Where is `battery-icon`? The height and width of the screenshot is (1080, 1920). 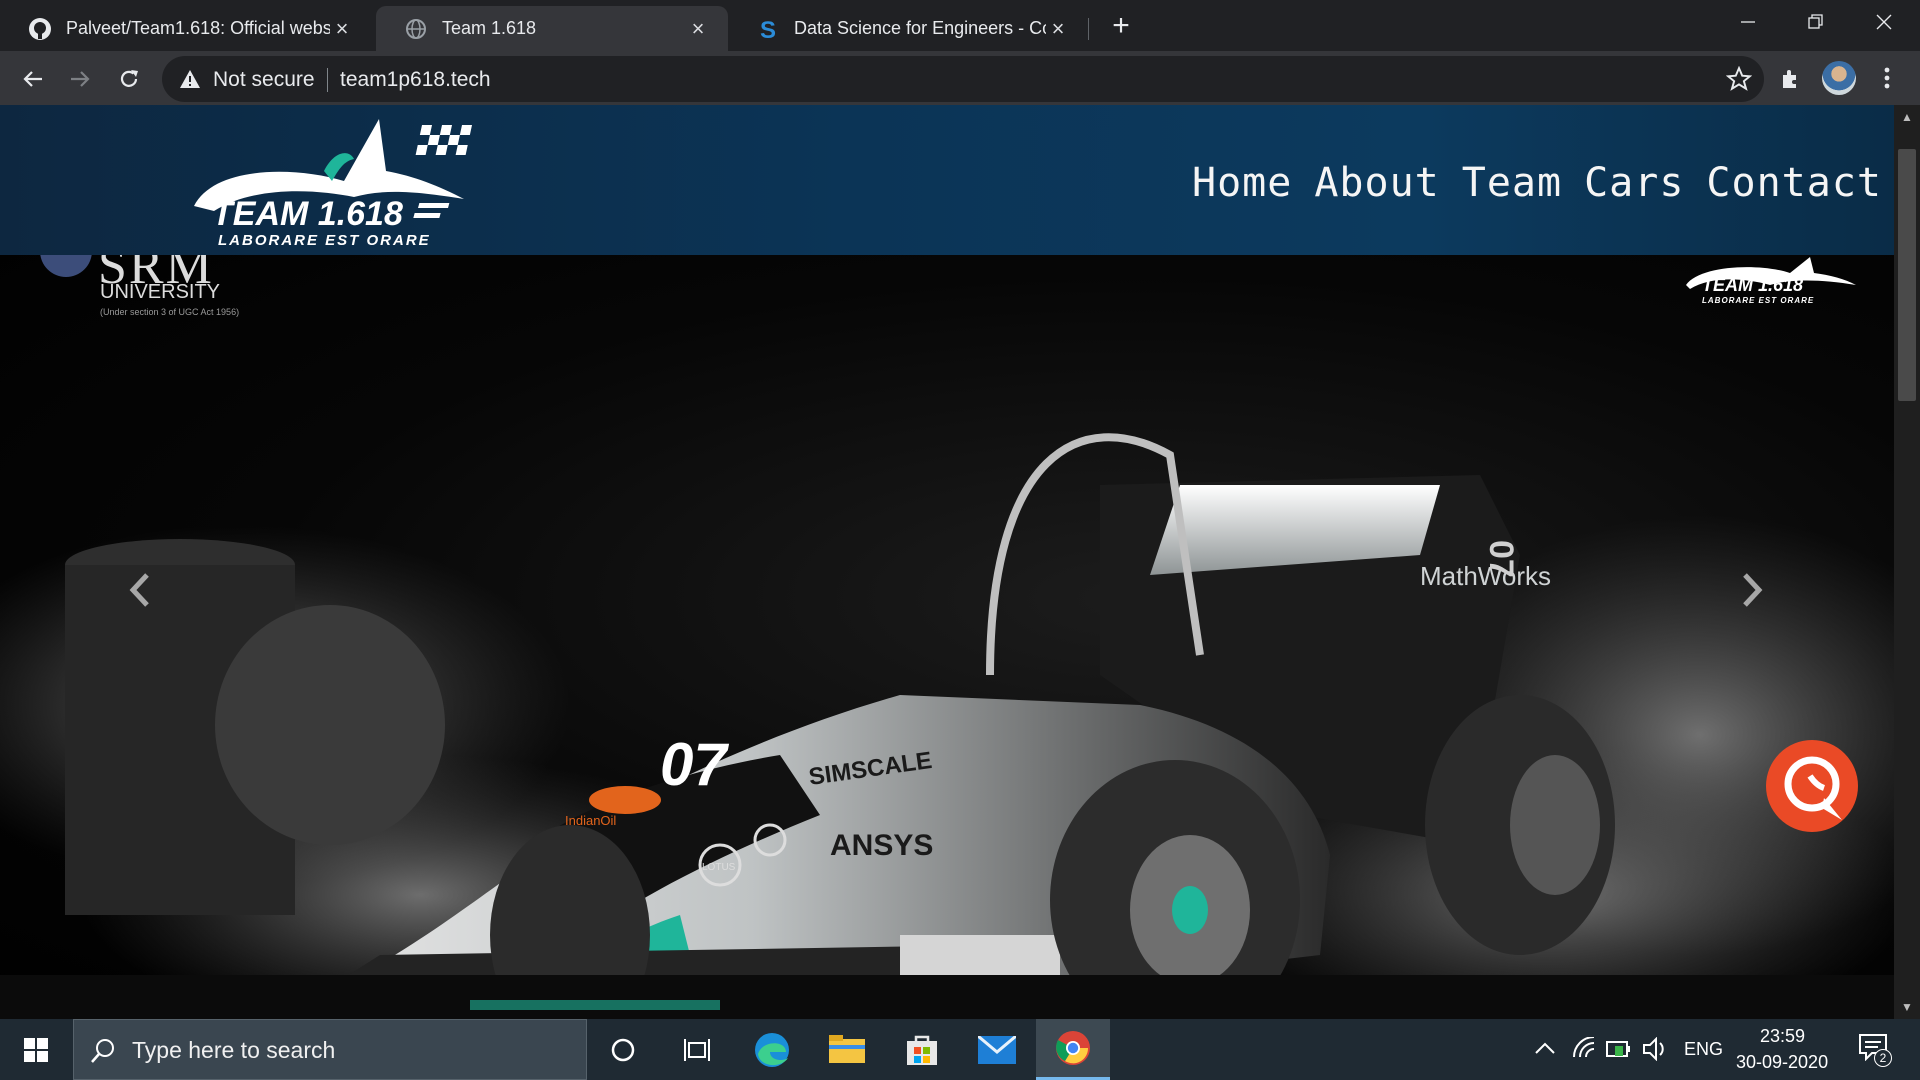 battery-icon is located at coordinates (1619, 1049).